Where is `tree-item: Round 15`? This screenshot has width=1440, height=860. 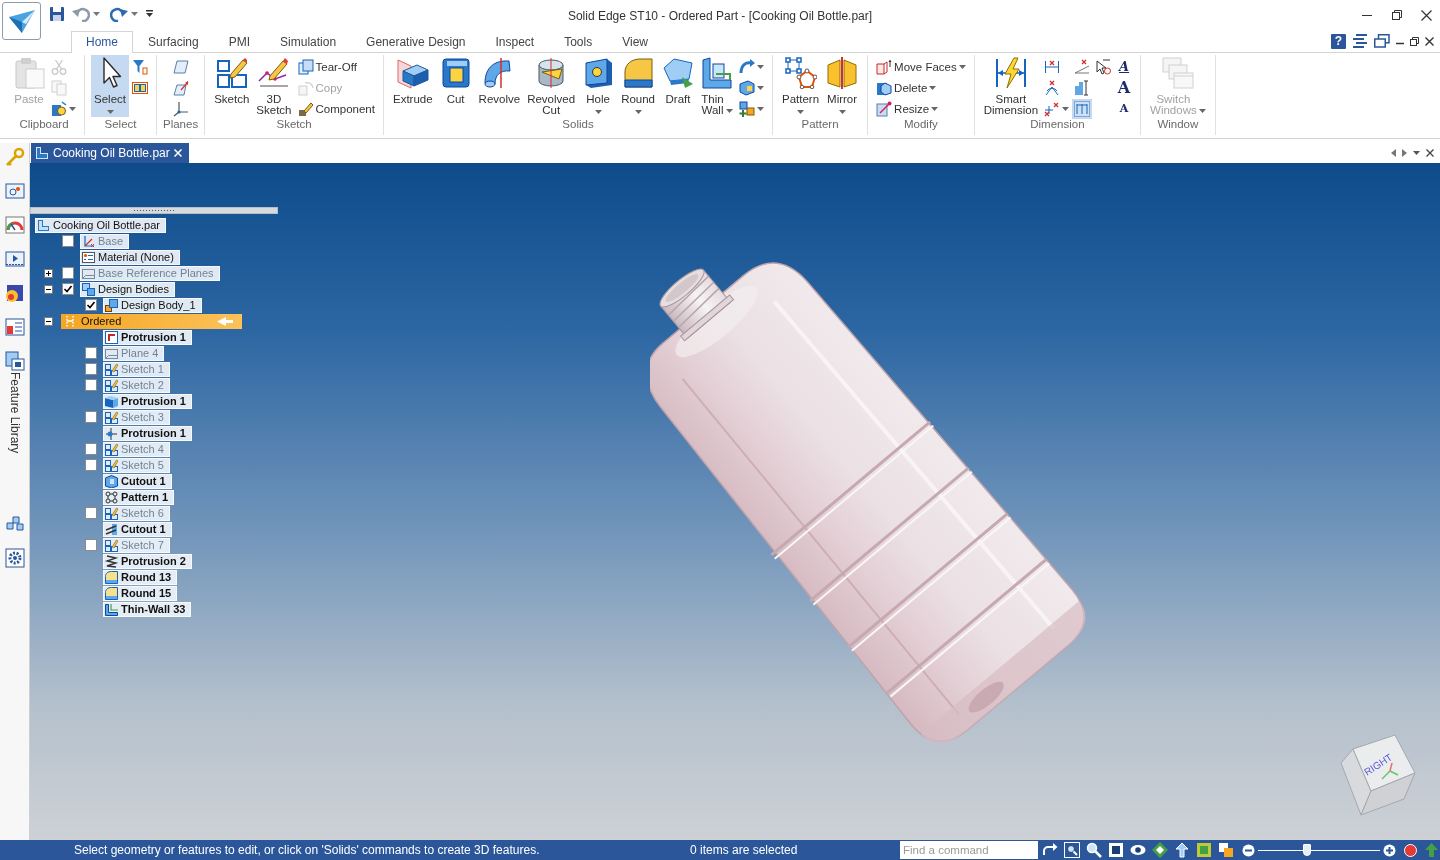
tree-item: Round 15 is located at coordinates (140, 593).